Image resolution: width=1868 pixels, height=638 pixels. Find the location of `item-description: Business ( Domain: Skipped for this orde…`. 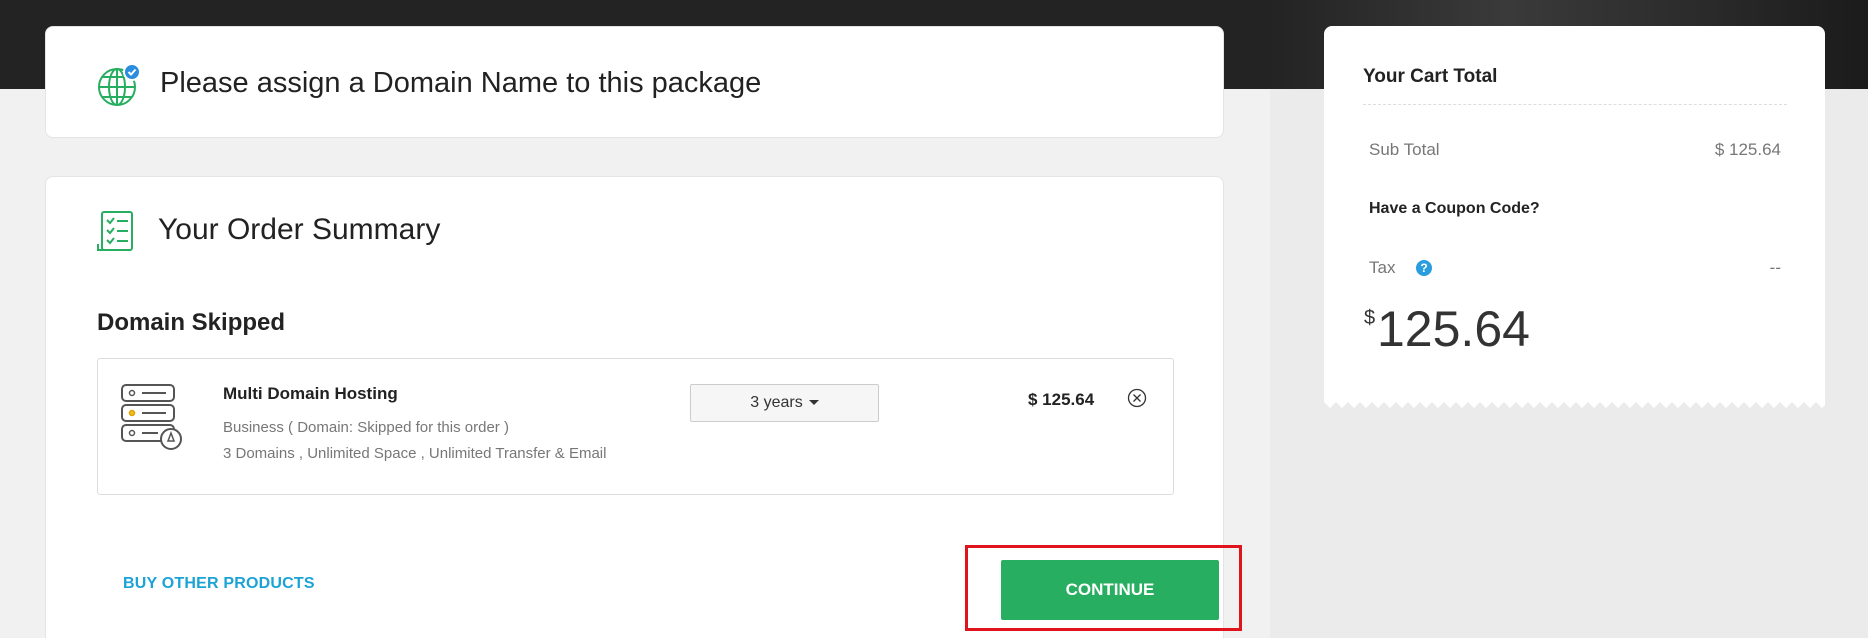

item-description: Business ( Domain: Skipped for this orde… is located at coordinates (366, 427).